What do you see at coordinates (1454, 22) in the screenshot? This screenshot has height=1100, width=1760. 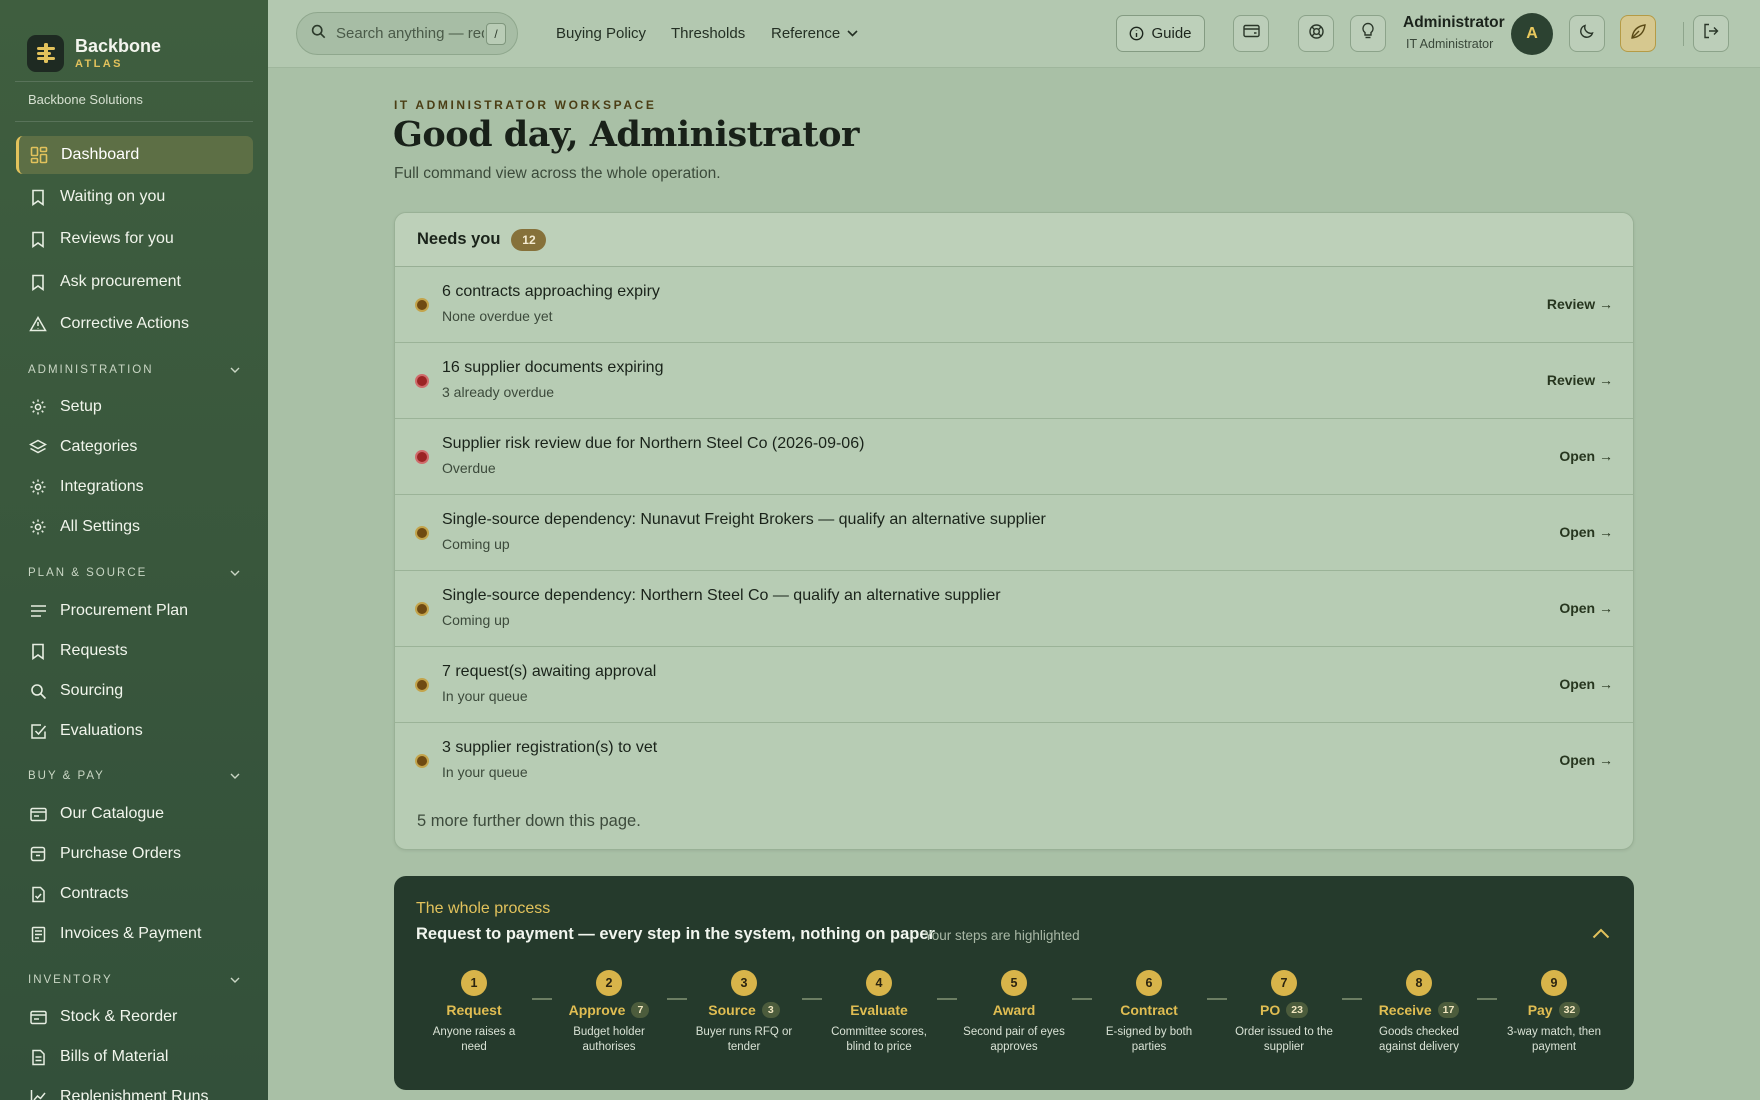 I see `user-name: Administrator` at bounding box center [1454, 22].